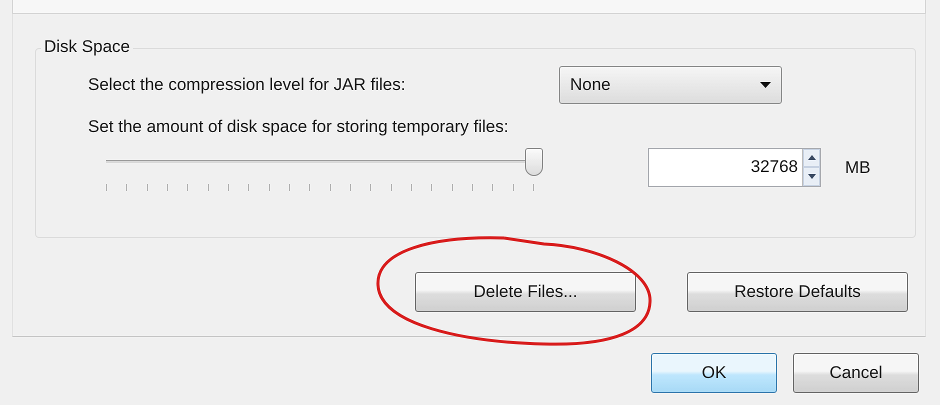 The width and height of the screenshot is (940, 405). What do you see at coordinates (714, 373) in the screenshot?
I see `dialog-button: OK` at bounding box center [714, 373].